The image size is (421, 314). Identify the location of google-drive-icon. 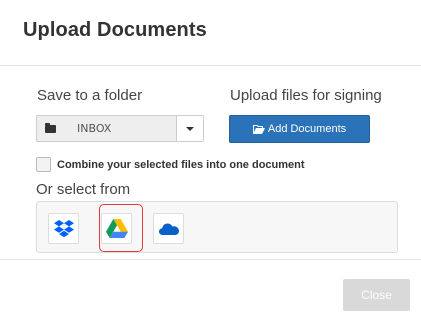
(116, 228).